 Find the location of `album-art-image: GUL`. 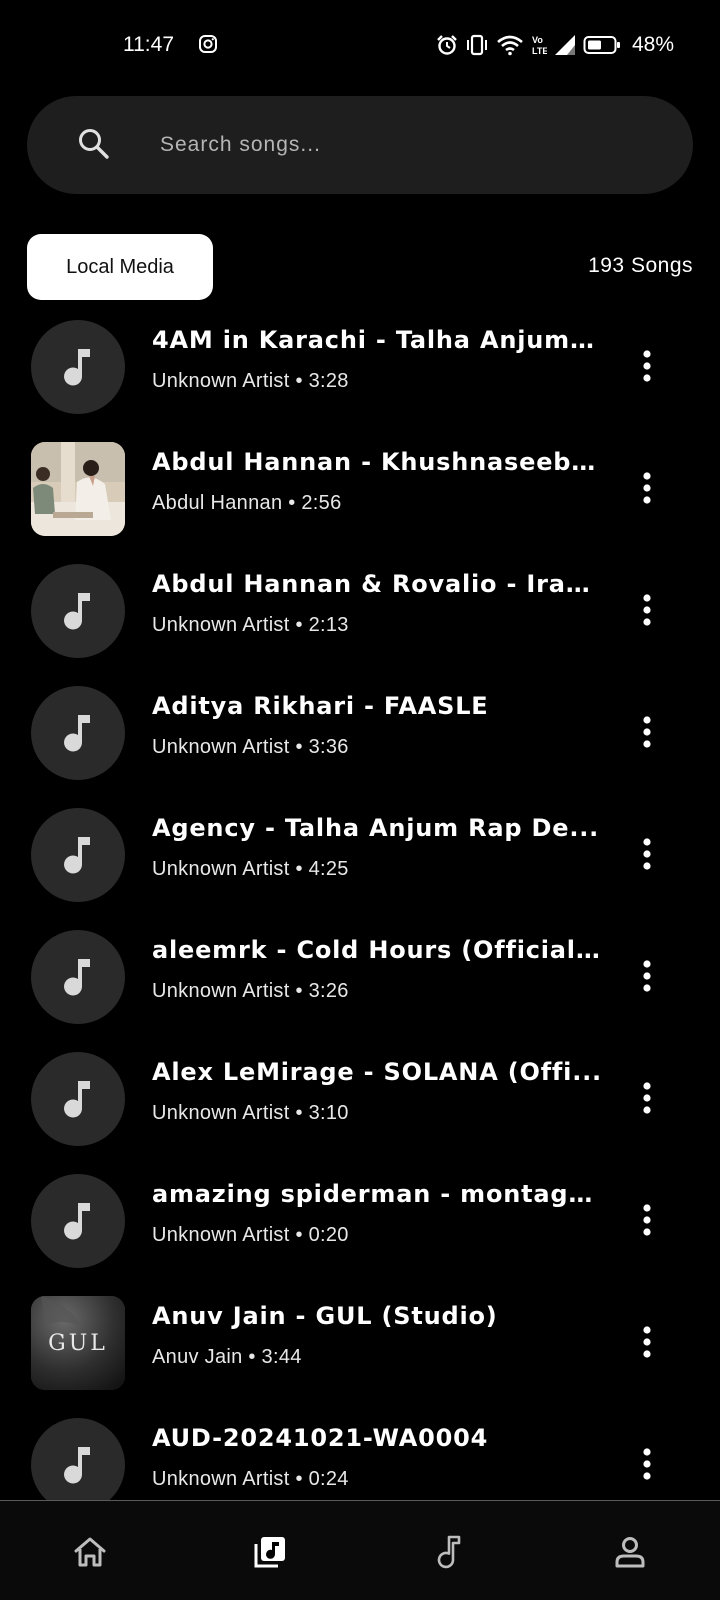

album-art-image: GUL is located at coordinates (78, 1343).